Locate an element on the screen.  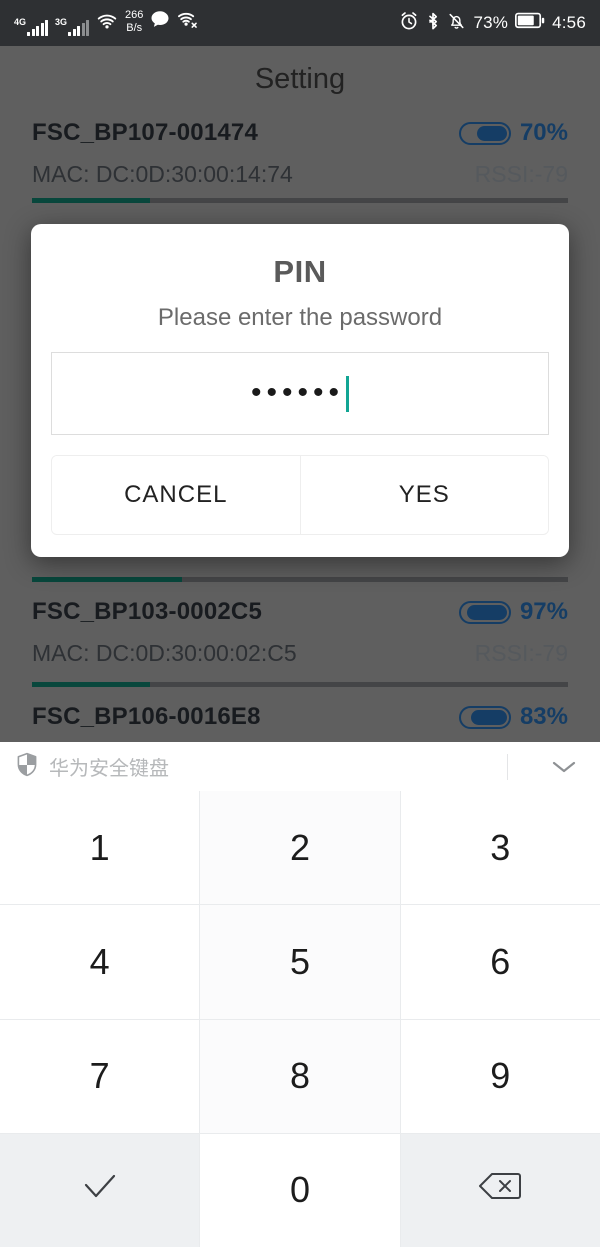
data-rate-indicator: 266 B/s is located at coordinates (134, 22).